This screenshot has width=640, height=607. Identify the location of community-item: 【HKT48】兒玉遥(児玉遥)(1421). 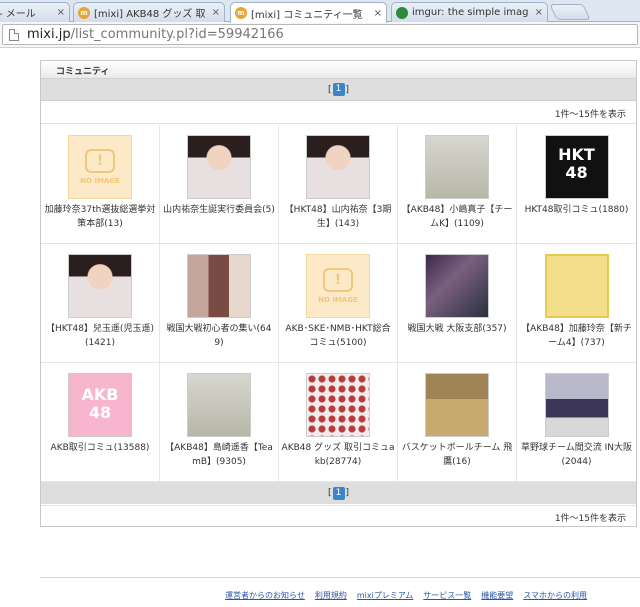
(100, 303).